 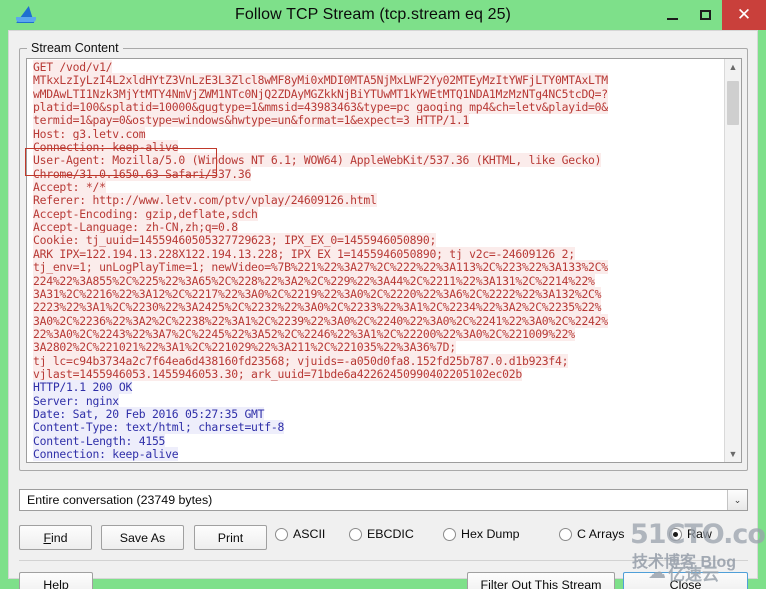 What do you see at coordinates (705, 15) in the screenshot?
I see `maximize-button` at bounding box center [705, 15].